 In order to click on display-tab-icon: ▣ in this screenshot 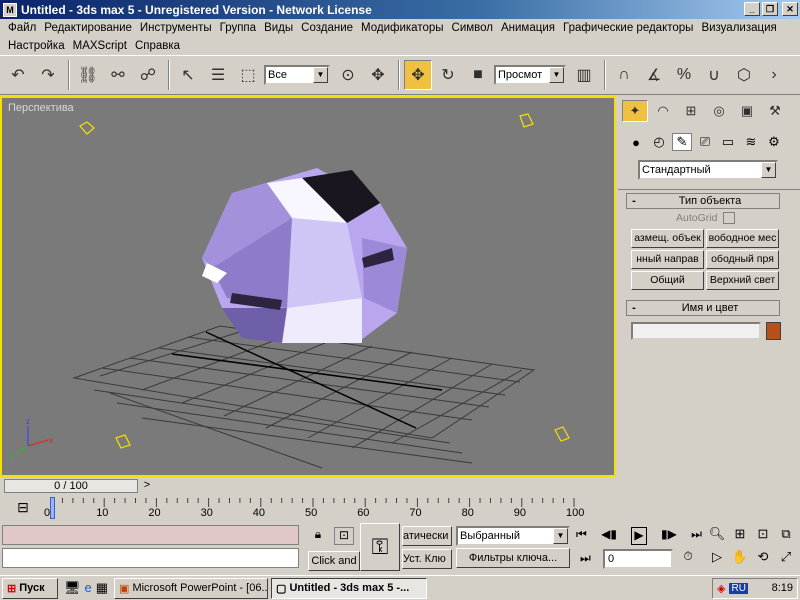, I will do `click(747, 111)`.